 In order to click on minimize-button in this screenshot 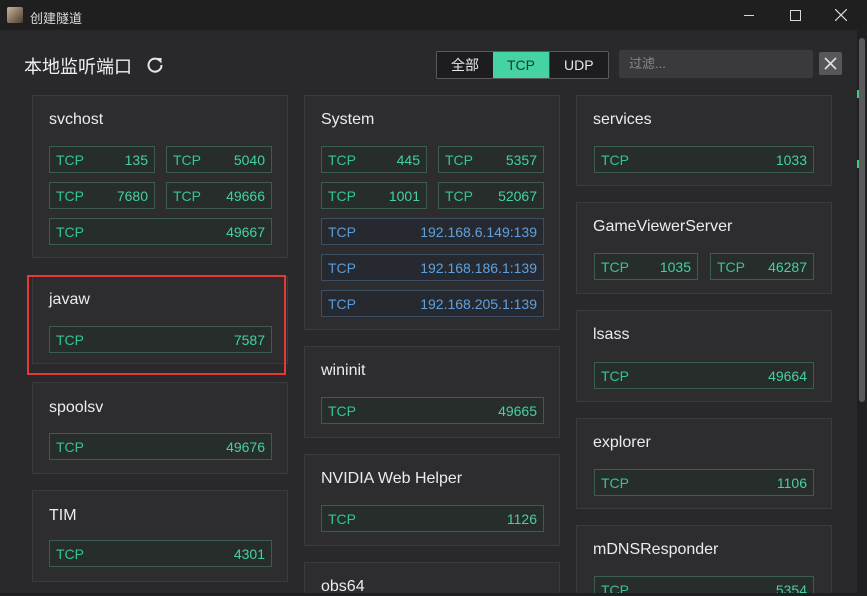, I will do `click(749, 15)`.